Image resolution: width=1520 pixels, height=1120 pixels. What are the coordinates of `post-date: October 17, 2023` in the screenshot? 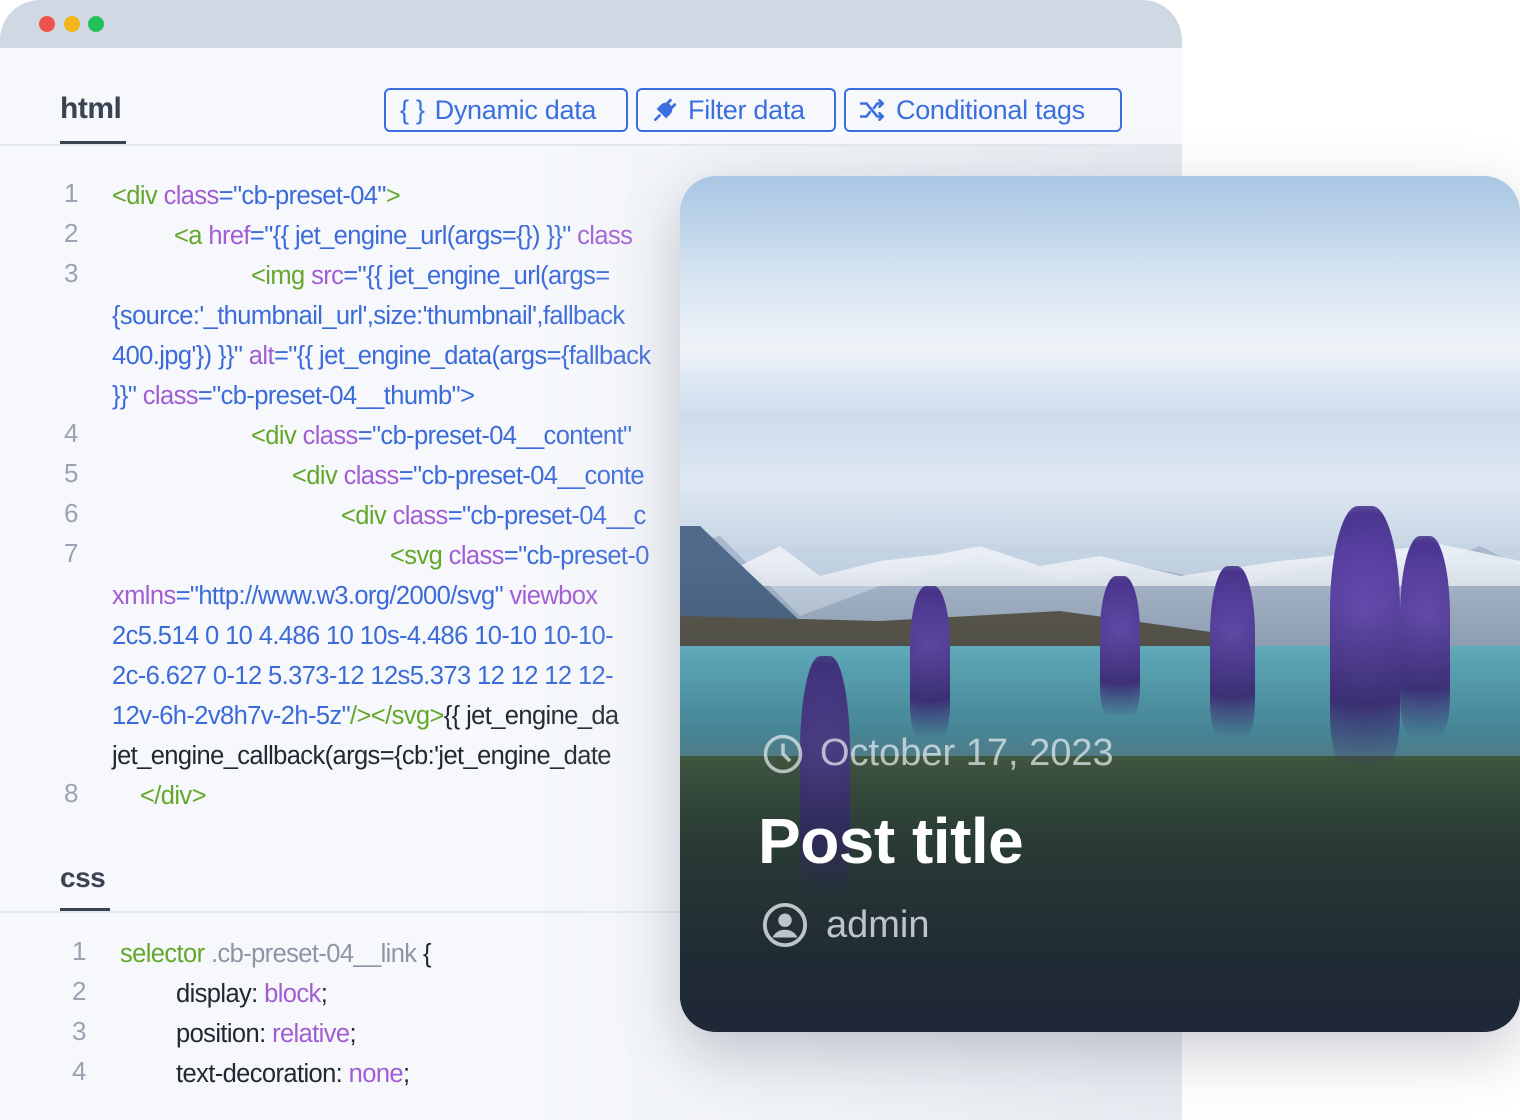 It's located at (938, 753).